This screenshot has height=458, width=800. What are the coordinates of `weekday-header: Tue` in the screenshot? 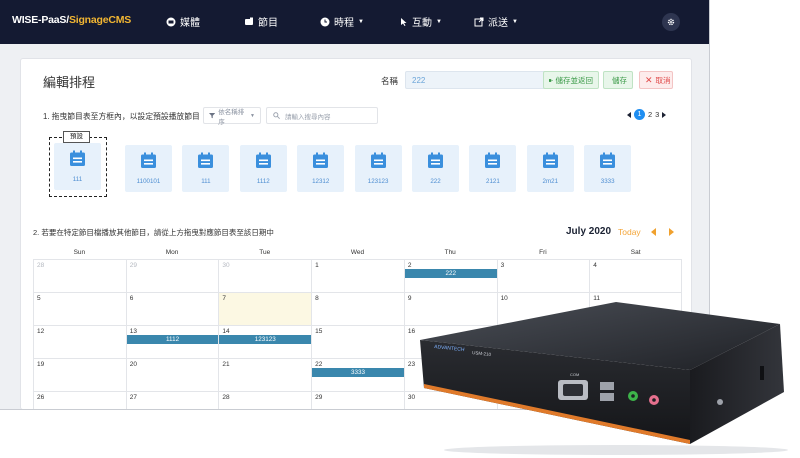 It's located at (265, 252).